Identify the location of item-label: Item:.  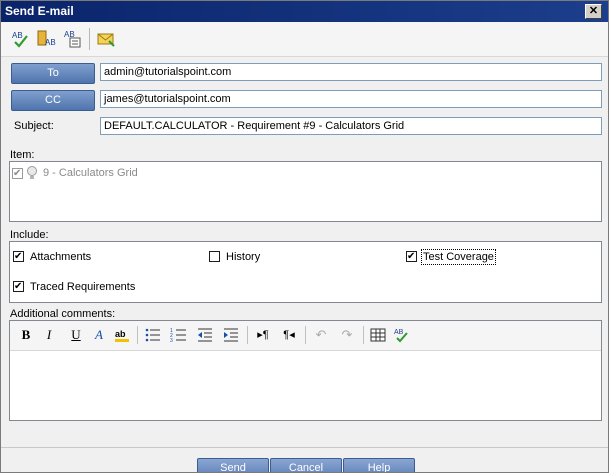
(22, 155).